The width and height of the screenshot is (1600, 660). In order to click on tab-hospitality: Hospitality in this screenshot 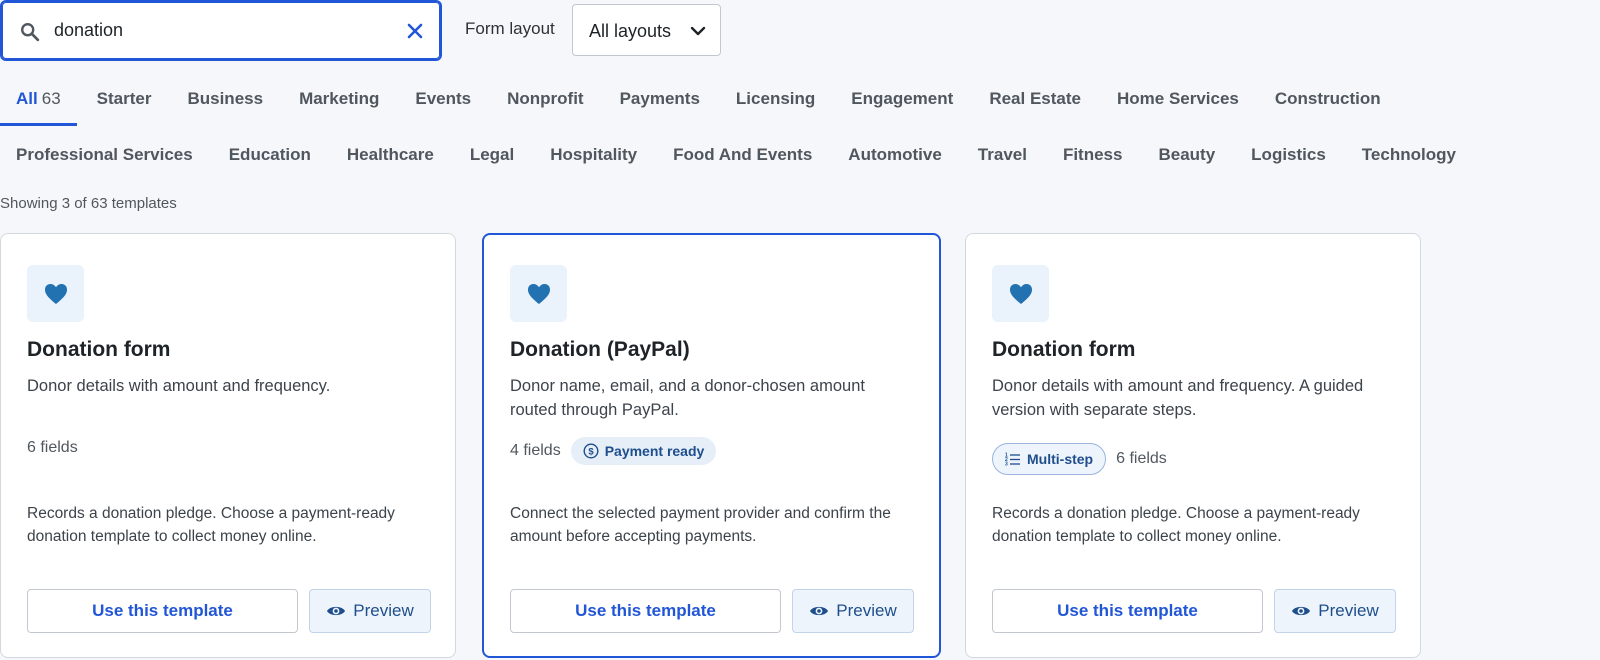, I will do `click(593, 162)`.